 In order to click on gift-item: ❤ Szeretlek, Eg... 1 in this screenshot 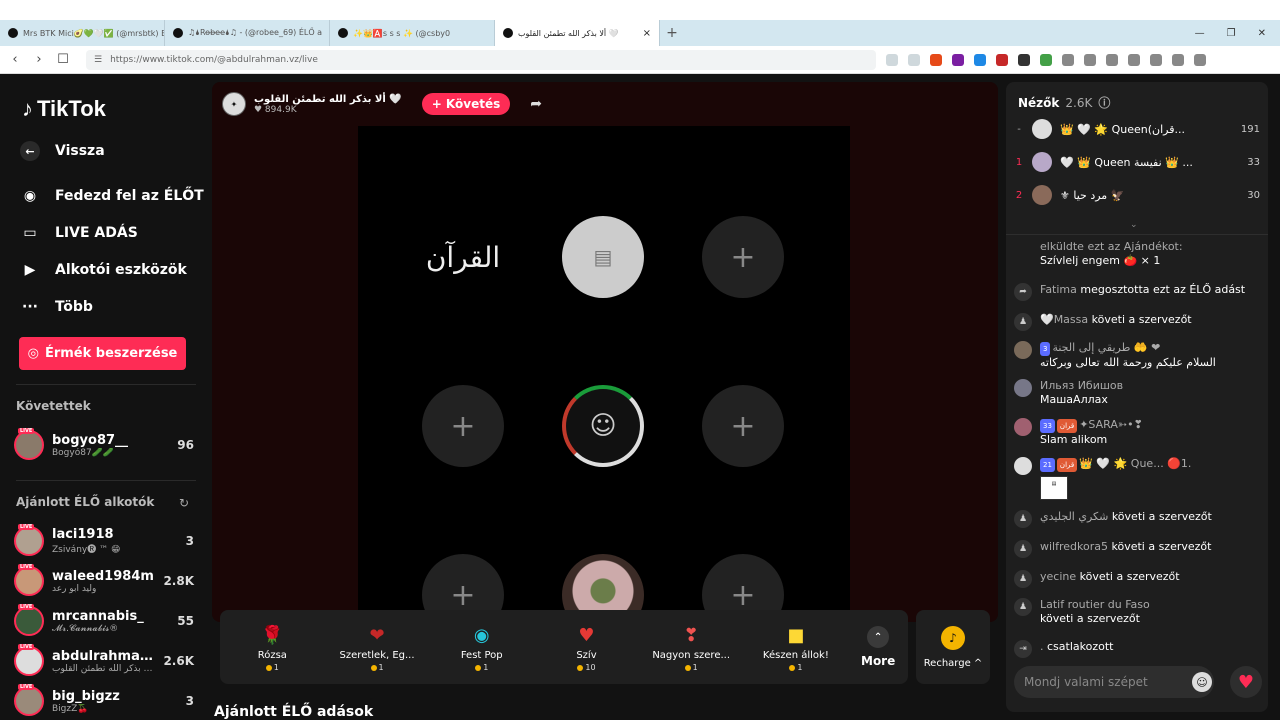, I will do `click(377, 647)`.